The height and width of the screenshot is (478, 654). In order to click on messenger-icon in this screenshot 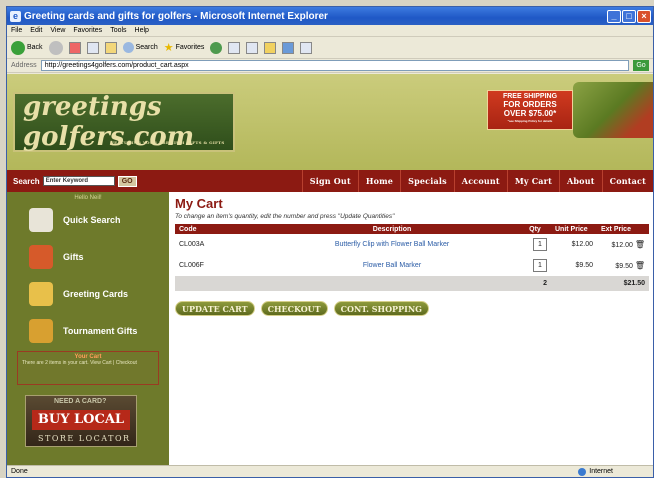, I will do `click(288, 47)`.